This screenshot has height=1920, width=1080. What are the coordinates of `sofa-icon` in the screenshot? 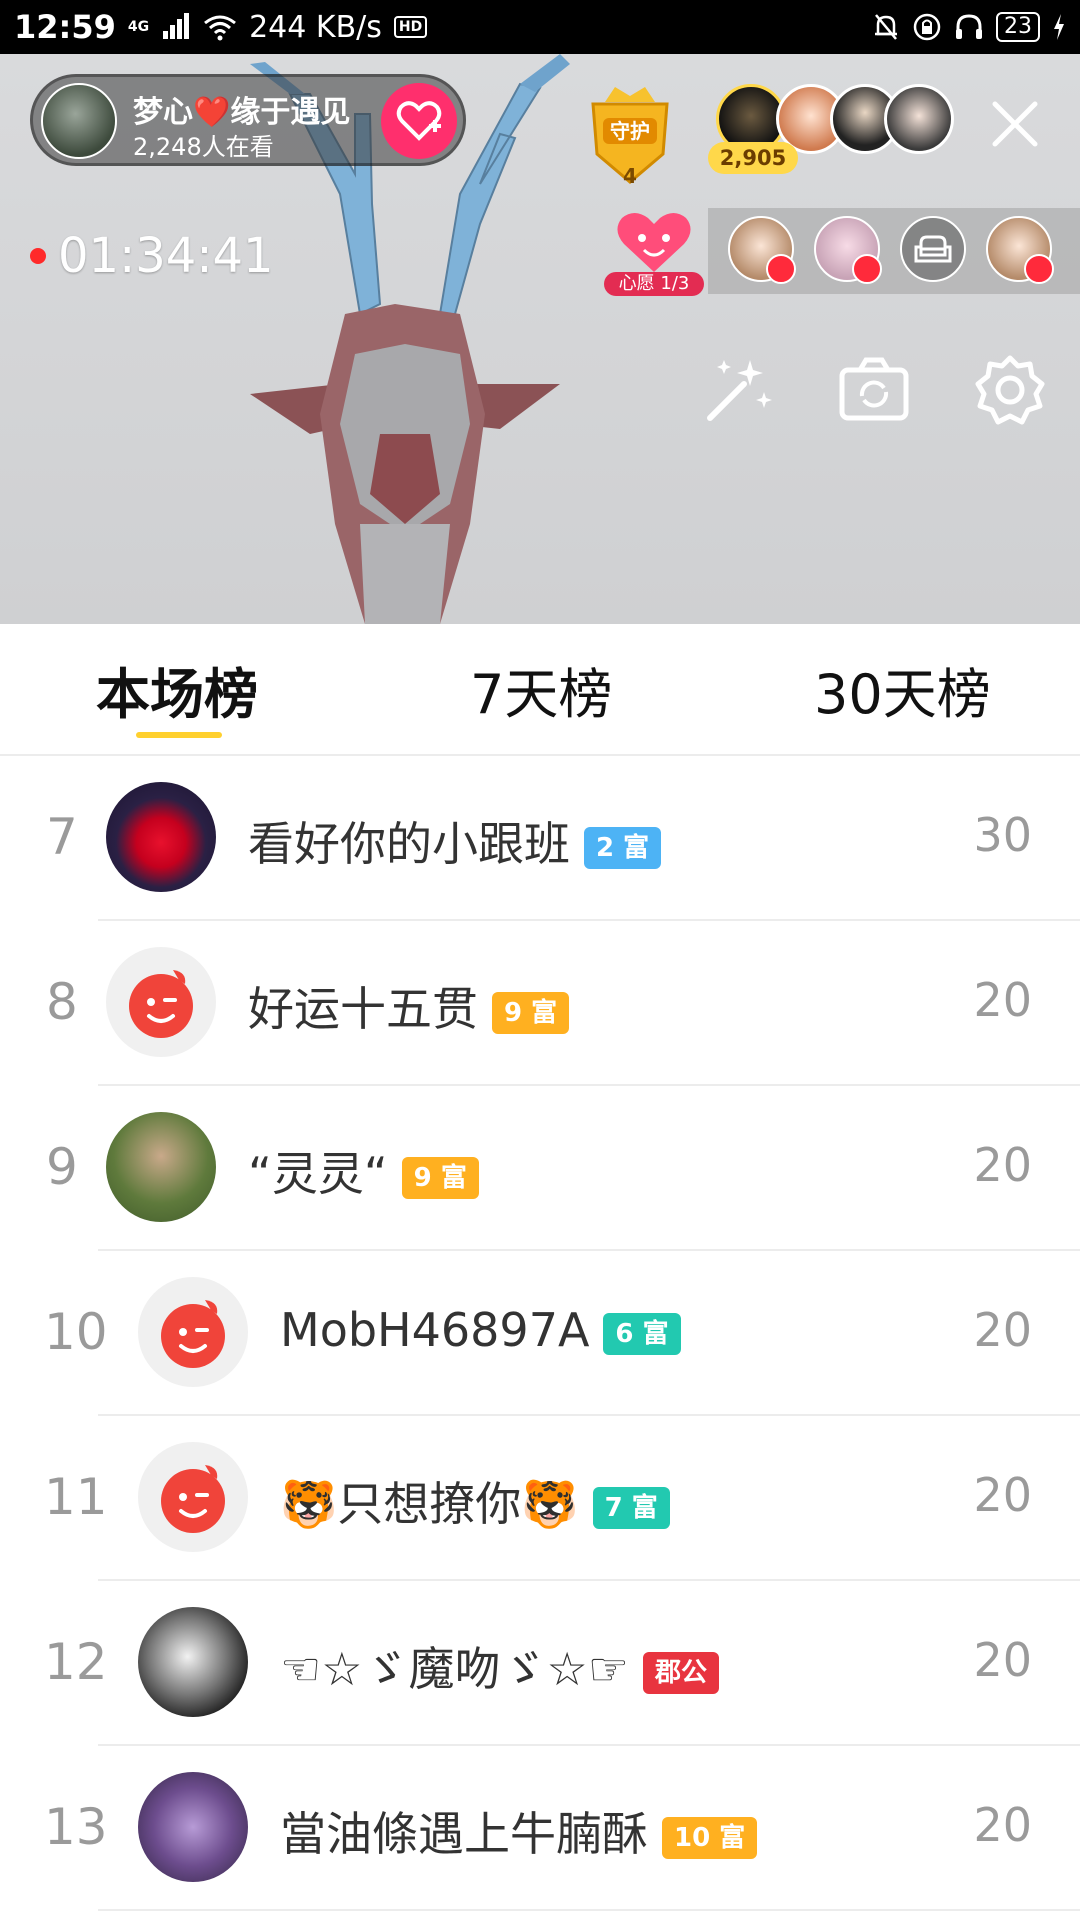 It's located at (933, 249).